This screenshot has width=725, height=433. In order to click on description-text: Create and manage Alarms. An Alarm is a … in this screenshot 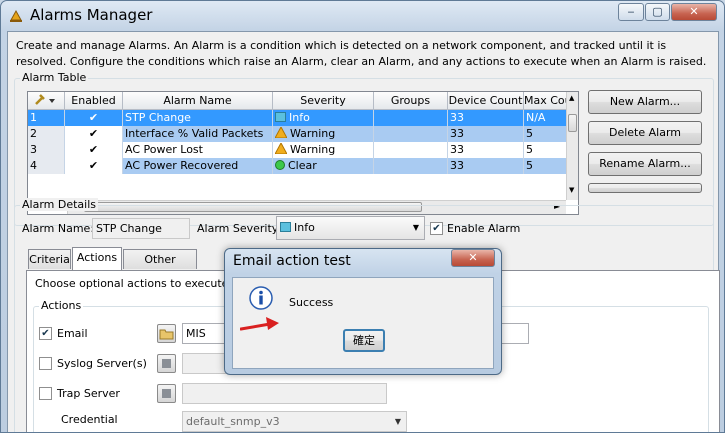, I will do `click(361, 53)`.